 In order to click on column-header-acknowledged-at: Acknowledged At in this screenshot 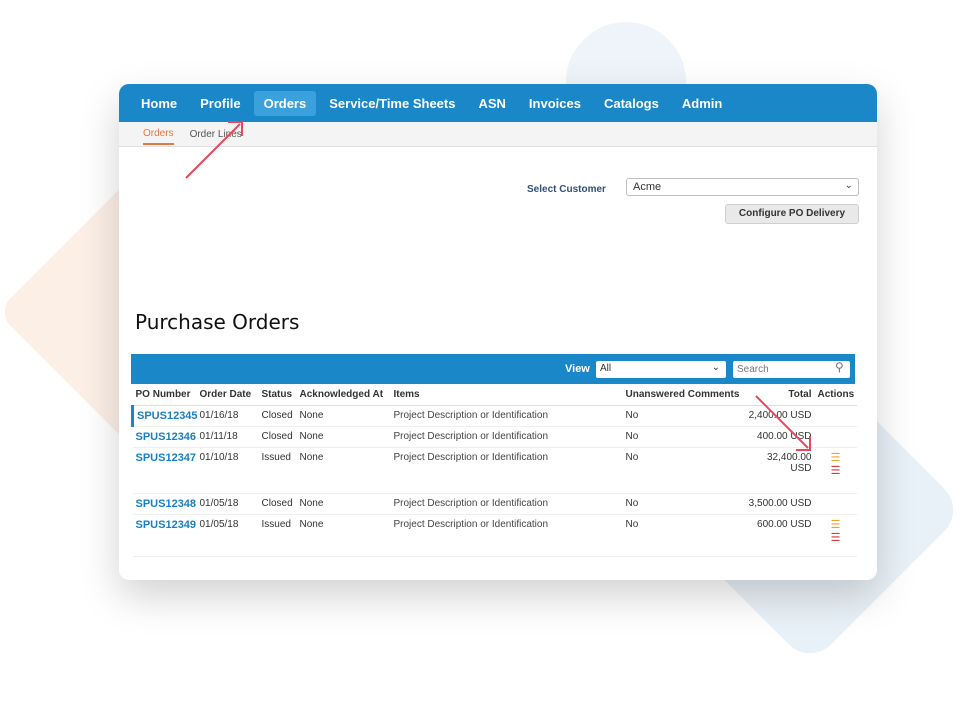, I will do `click(343, 395)`.